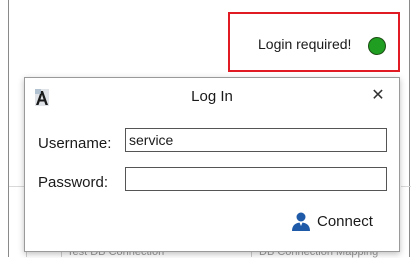  What do you see at coordinates (378, 96) in the screenshot?
I see `close-icon: ✕` at bounding box center [378, 96].